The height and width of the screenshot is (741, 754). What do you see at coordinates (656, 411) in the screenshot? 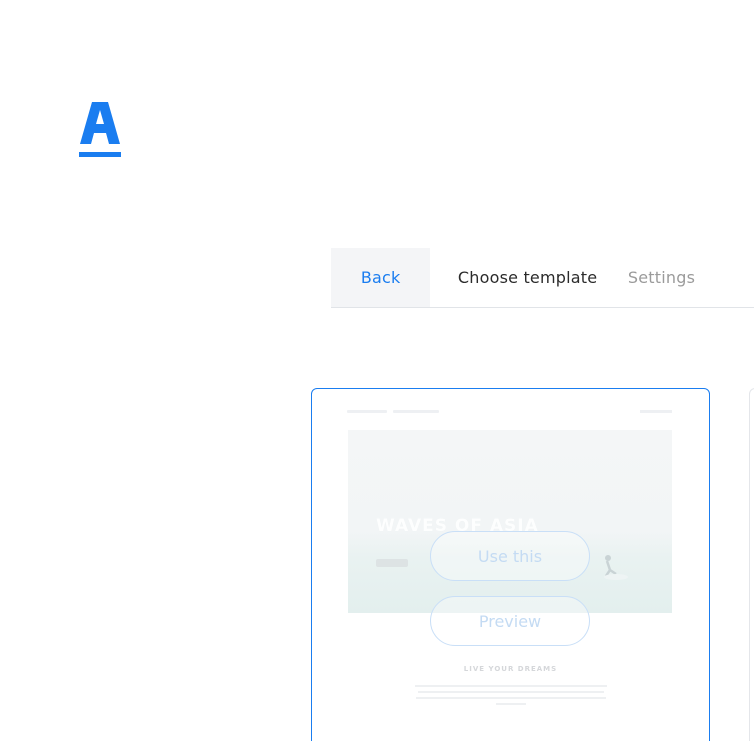
I see `preview-nav-right` at bounding box center [656, 411].